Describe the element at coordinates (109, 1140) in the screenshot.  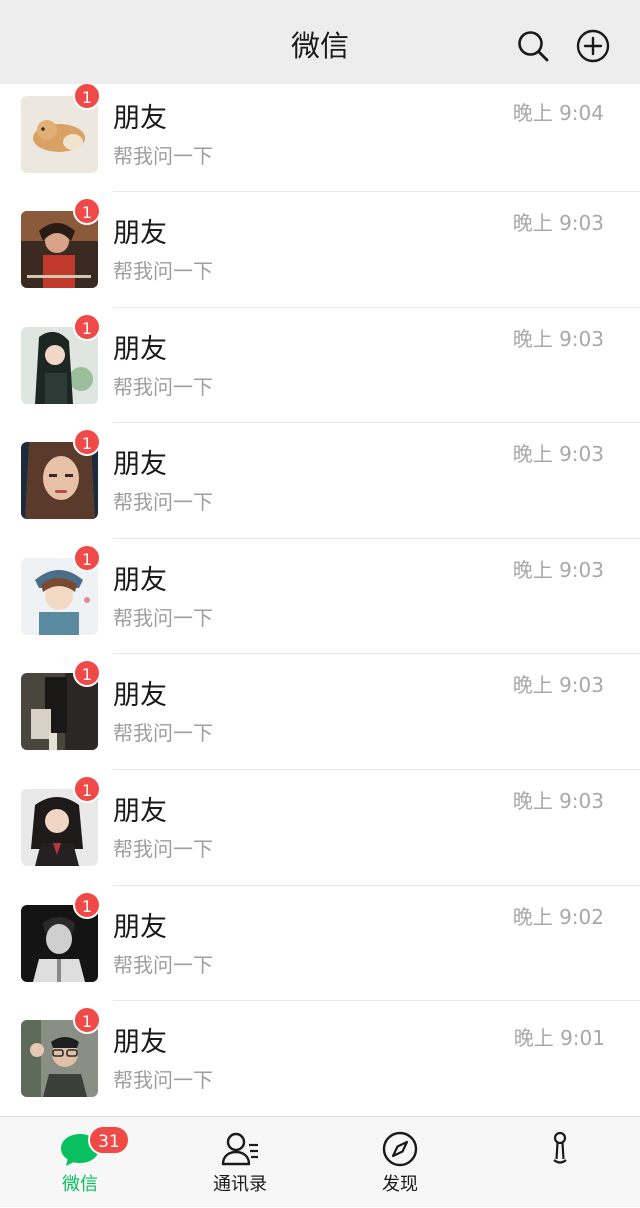
I see `unread-total-badge: 31` at that location.